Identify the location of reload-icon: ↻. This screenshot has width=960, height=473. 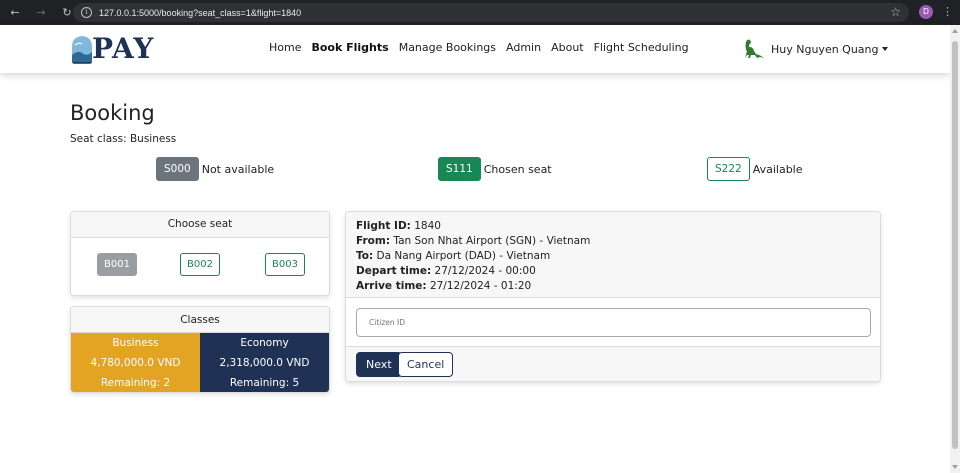
(67, 13).